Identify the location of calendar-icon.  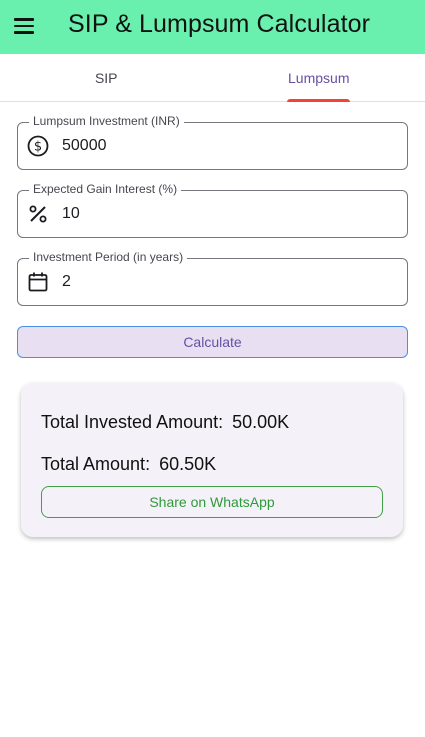
(38, 282).